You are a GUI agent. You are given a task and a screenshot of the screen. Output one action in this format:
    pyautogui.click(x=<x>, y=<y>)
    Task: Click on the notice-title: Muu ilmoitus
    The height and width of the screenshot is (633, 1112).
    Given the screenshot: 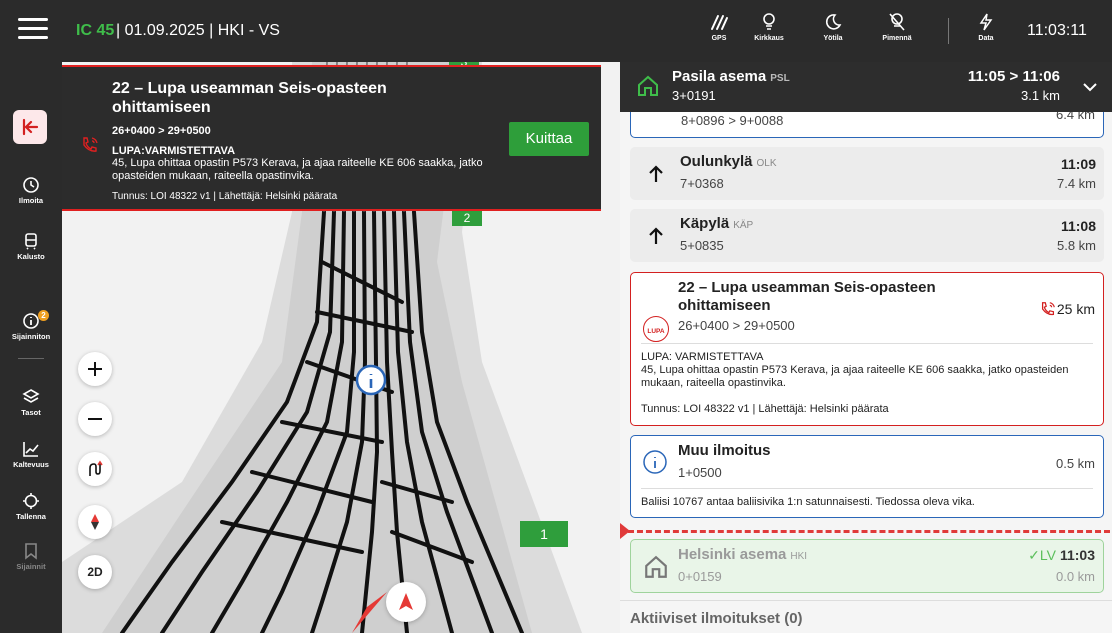 What is the action you would take?
    pyautogui.click(x=724, y=450)
    